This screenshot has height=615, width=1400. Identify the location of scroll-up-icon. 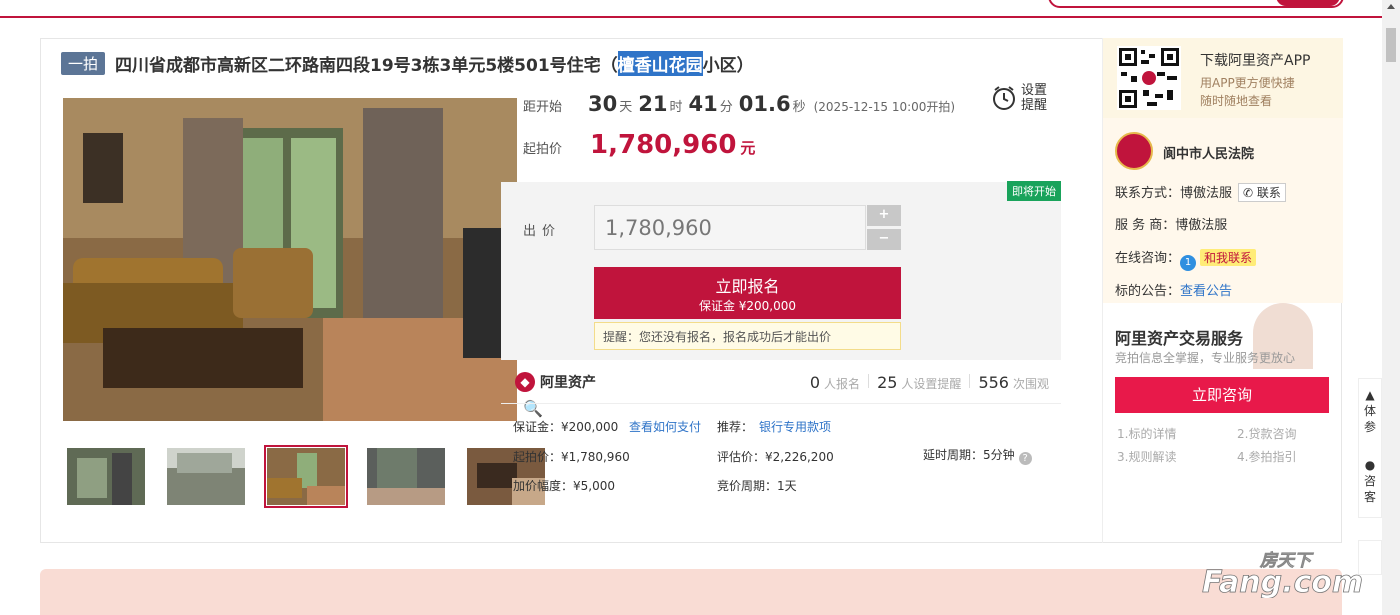
(1391, 6).